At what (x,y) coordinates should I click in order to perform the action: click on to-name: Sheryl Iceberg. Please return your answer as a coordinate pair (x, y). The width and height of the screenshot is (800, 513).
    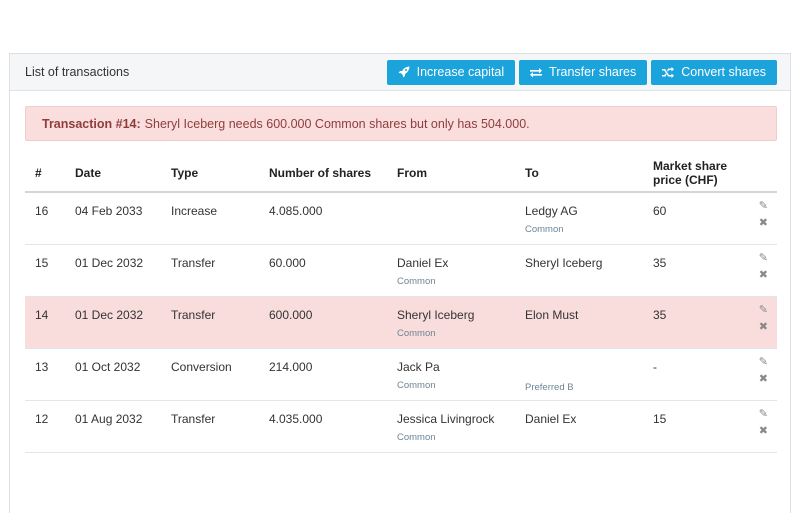
    Looking at the image, I should click on (564, 262).